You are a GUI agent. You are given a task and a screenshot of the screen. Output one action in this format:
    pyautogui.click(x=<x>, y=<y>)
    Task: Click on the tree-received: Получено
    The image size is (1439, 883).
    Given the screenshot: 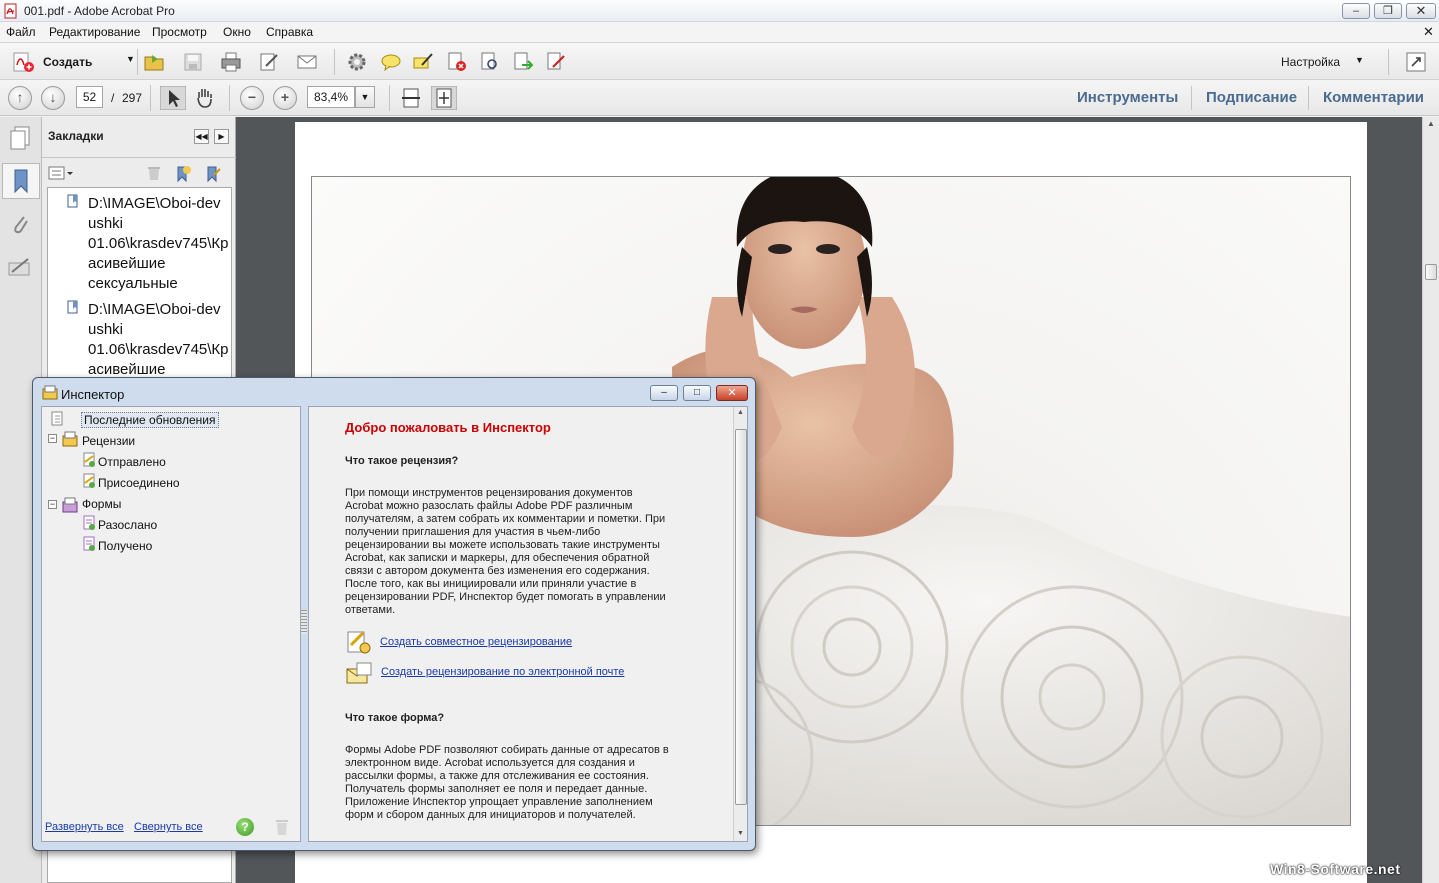 What is the action you would take?
    pyautogui.click(x=125, y=546)
    